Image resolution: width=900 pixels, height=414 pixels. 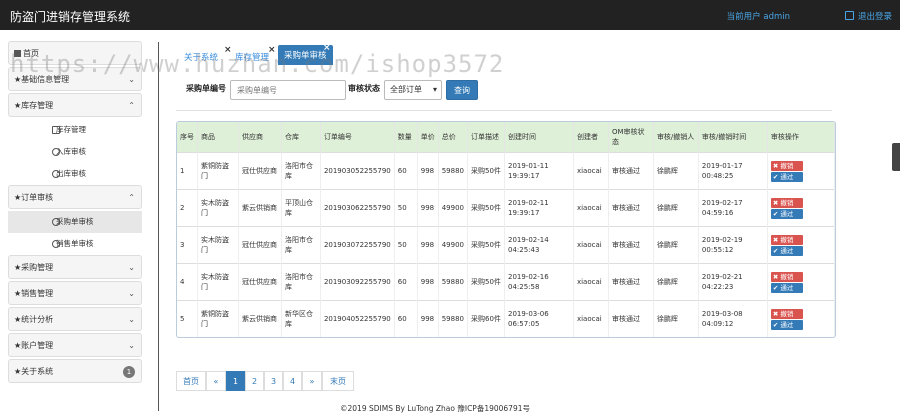 I want to click on logout-link: 退出登录, so click(x=868, y=16).